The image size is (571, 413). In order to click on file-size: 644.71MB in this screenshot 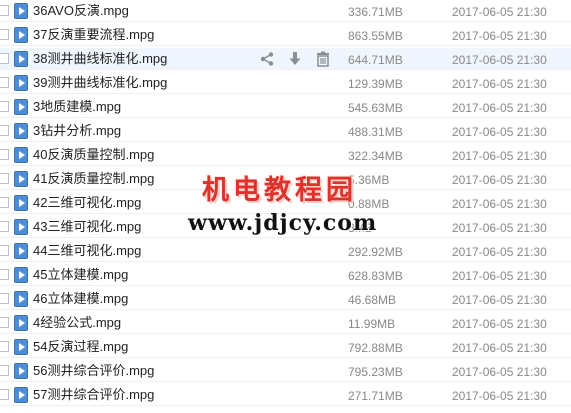, I will do `click(375, 60)`.